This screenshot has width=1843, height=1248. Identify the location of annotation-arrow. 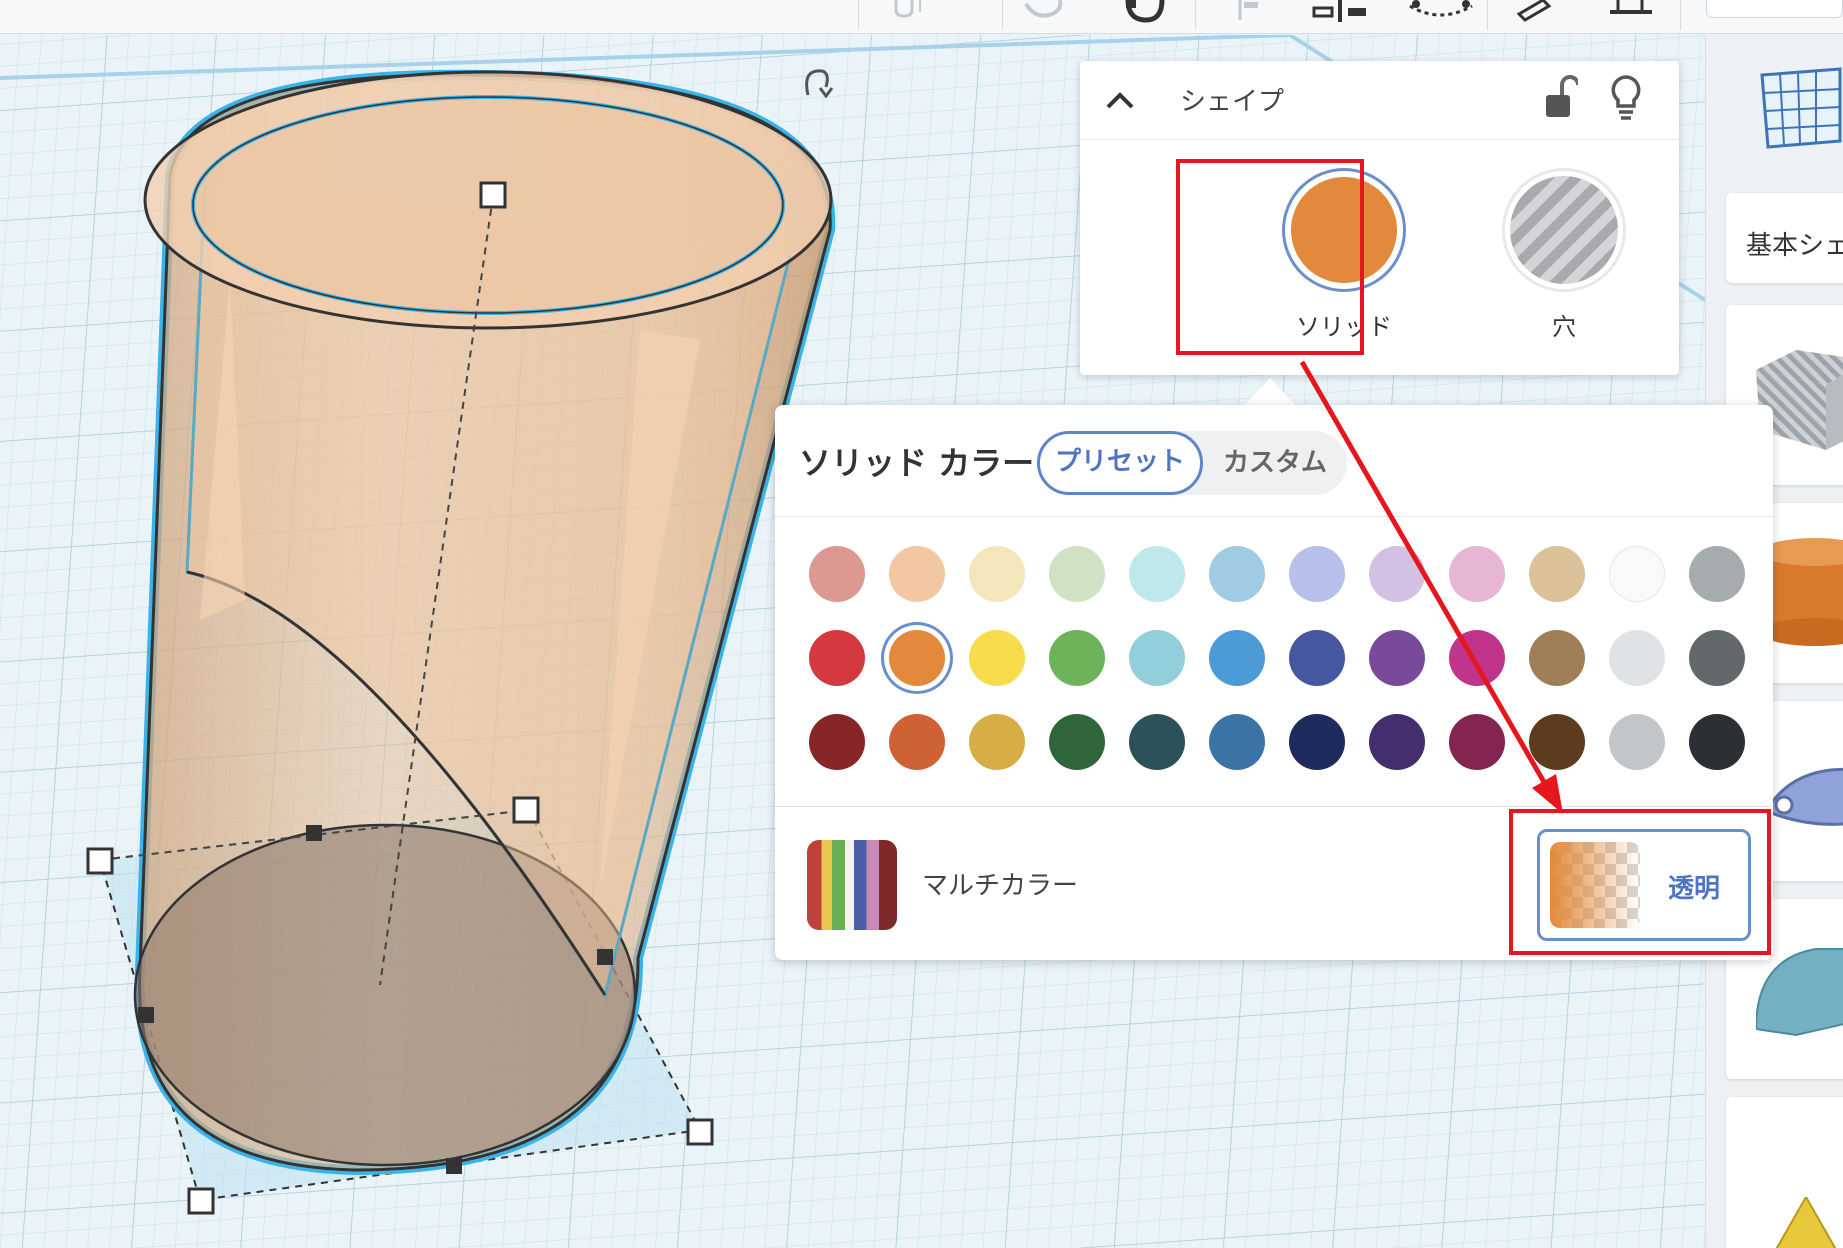
(1431, 587).